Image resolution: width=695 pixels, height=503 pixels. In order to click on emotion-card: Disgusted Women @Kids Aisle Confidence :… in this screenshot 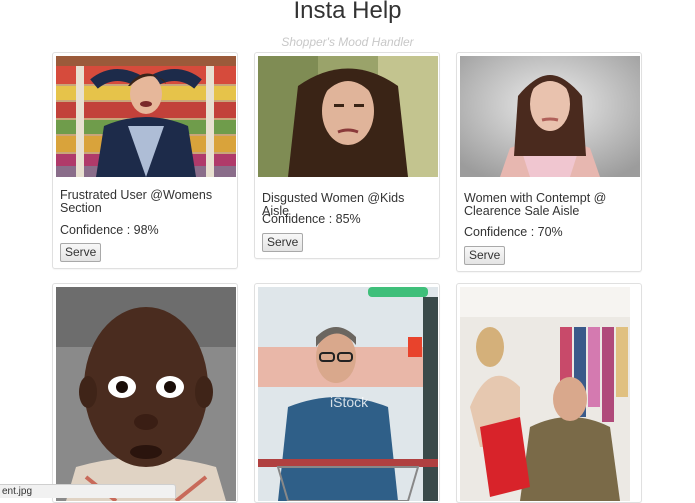, I will do `click(347, 155)`.